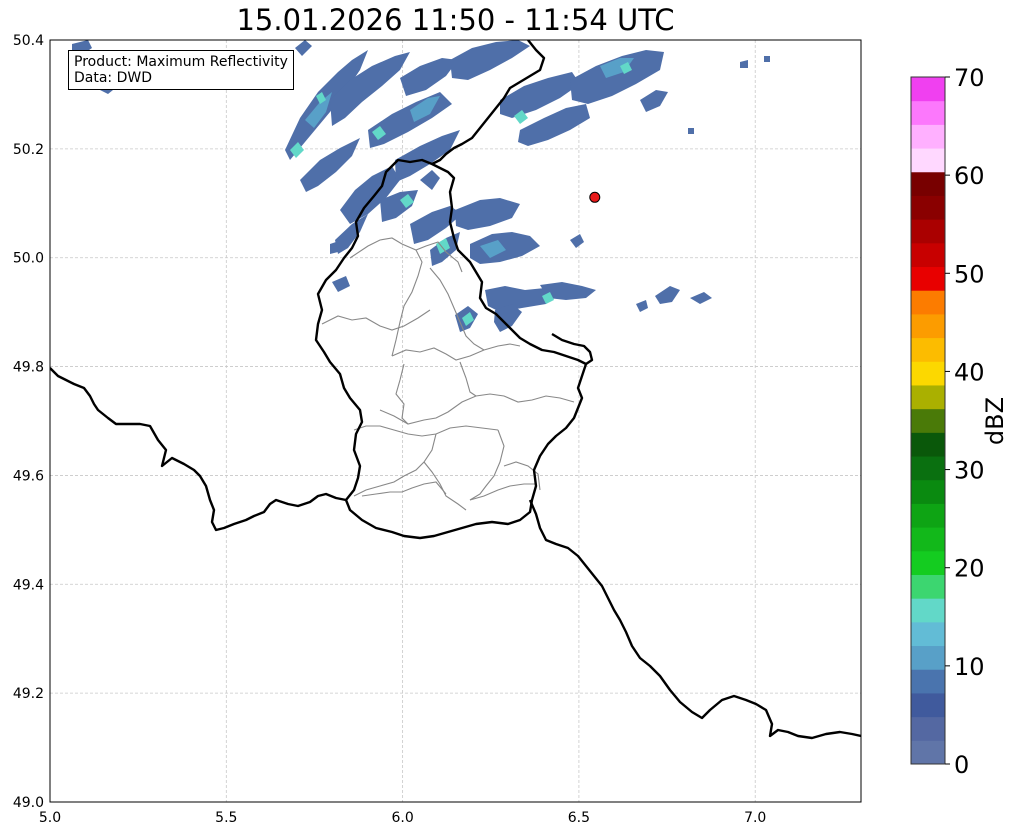 This screenshot has width=1023, height=834. Describe the element at coordinates (969, 176) in the screenshot. I see `colorbar-tick-label: 60` at that location.